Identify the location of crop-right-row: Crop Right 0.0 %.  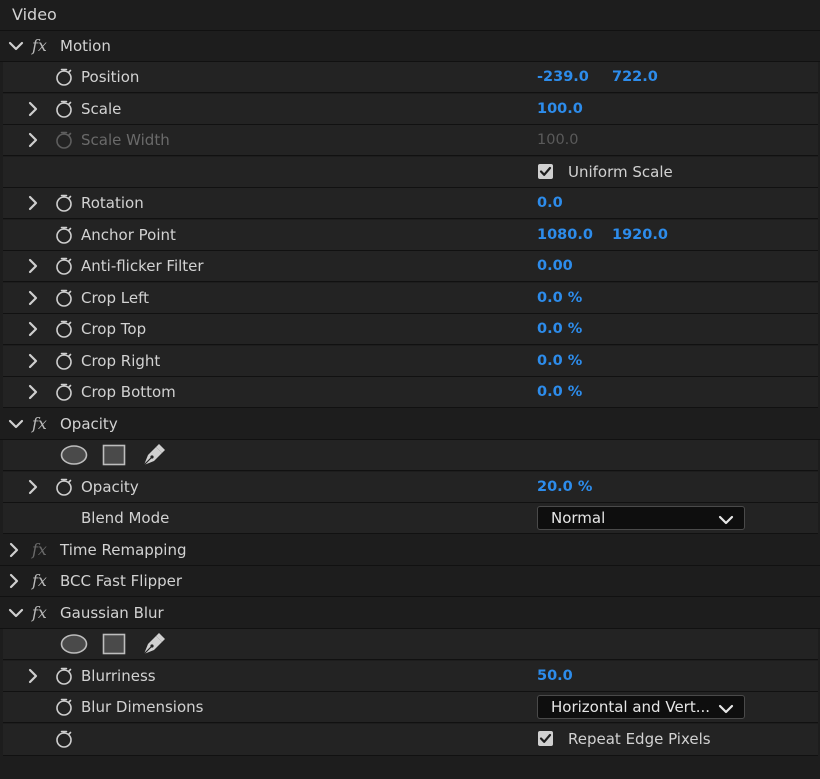
(410, 361).